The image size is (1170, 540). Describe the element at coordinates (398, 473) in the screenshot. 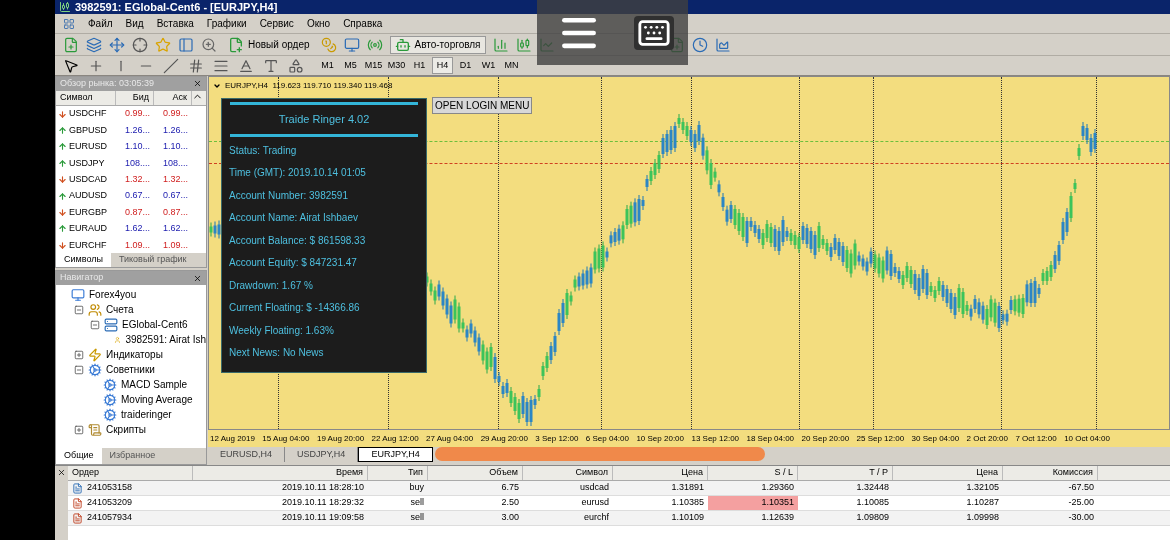

I see `column-header: Тип` at that location.